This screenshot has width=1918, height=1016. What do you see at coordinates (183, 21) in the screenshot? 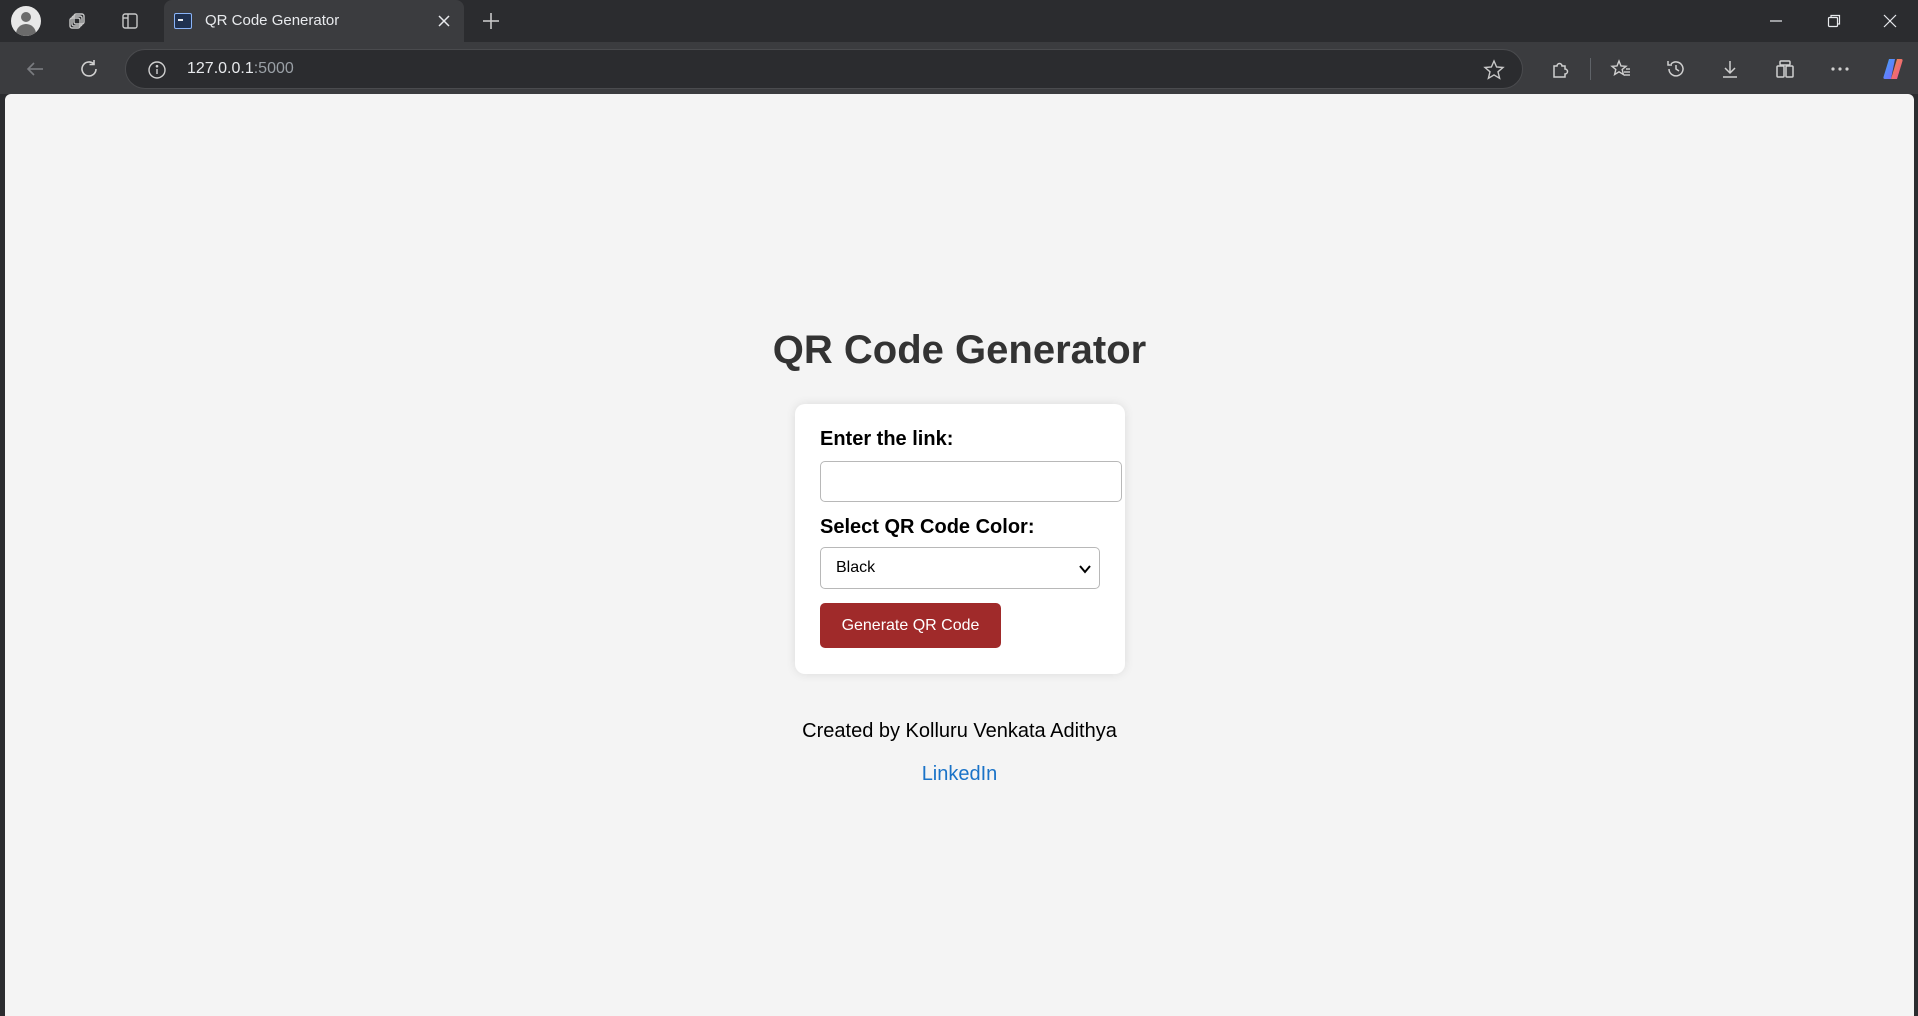
I see `page-favicon` at bounding box center [183, 21].